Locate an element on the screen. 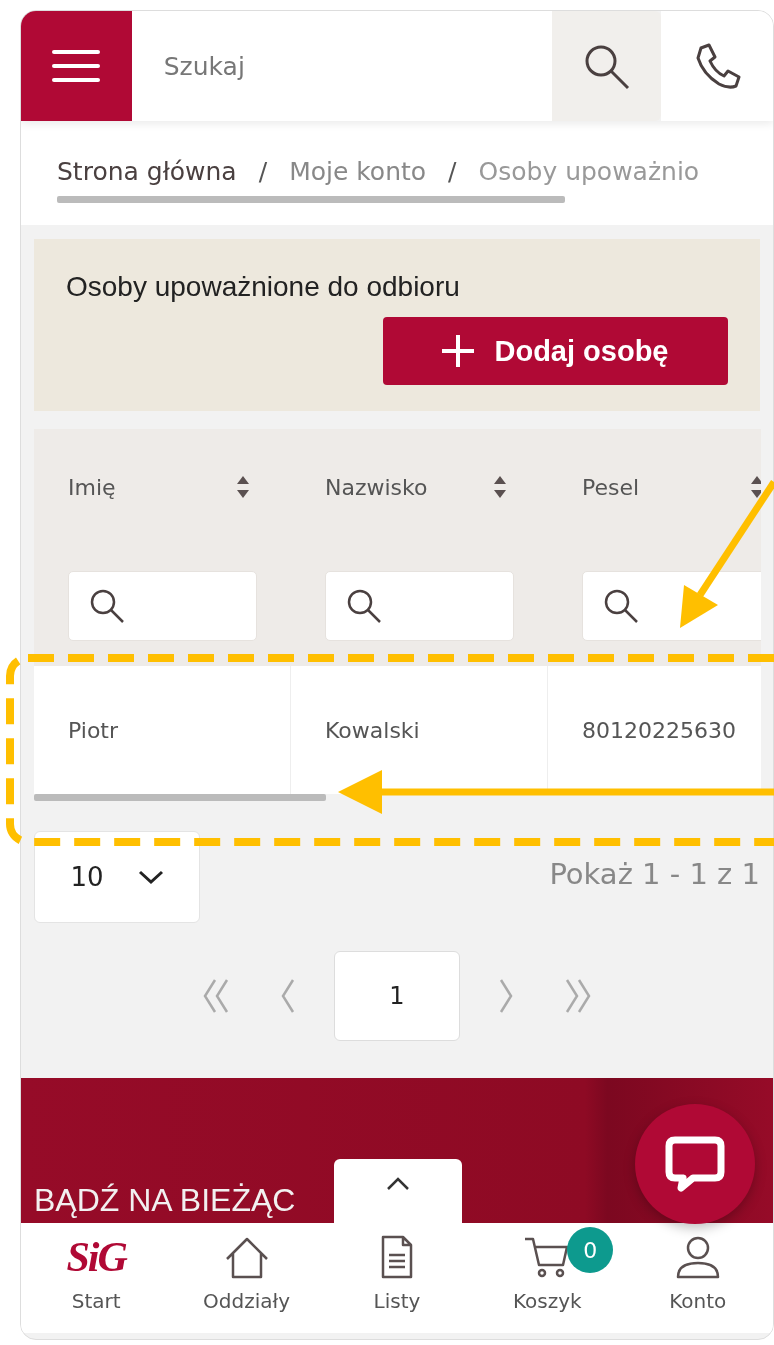  table-cell: 80120225630 is located at coordinates (654, 730).